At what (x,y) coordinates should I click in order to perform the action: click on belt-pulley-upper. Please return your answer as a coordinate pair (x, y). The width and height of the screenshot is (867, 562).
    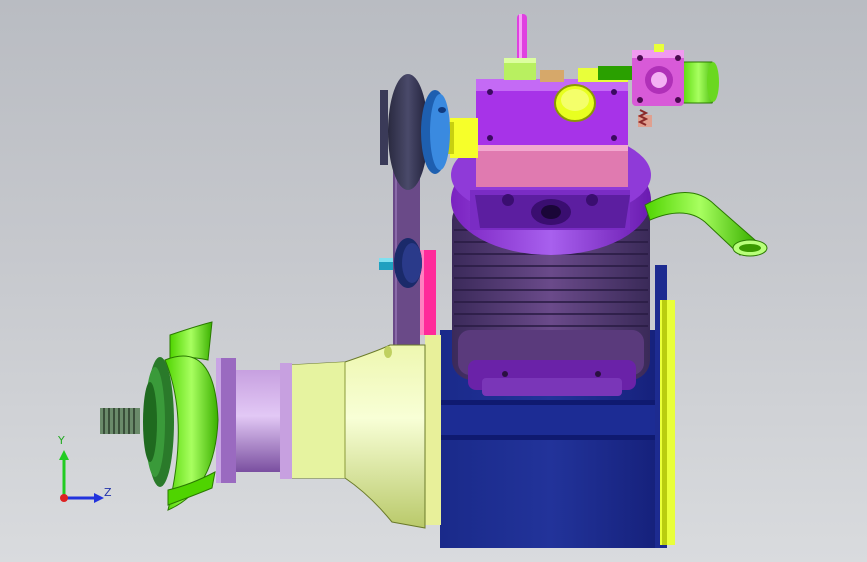
    Looking at the image, I should click on (415, 132).